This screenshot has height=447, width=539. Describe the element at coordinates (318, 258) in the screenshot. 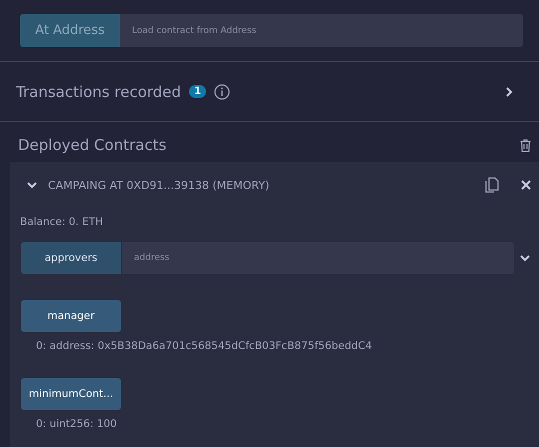

I see `argument-input: address` at that location.